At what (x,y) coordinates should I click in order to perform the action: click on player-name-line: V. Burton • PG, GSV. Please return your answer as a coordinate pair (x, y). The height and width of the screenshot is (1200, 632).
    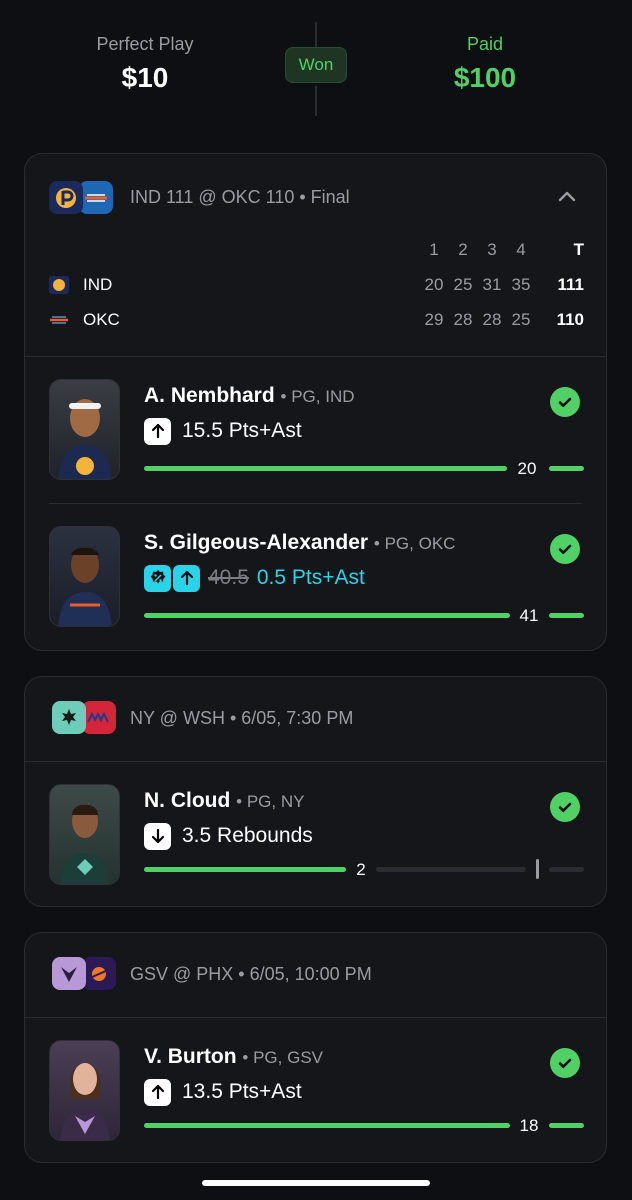
    Looking at the image, I should click on (233, 1057).